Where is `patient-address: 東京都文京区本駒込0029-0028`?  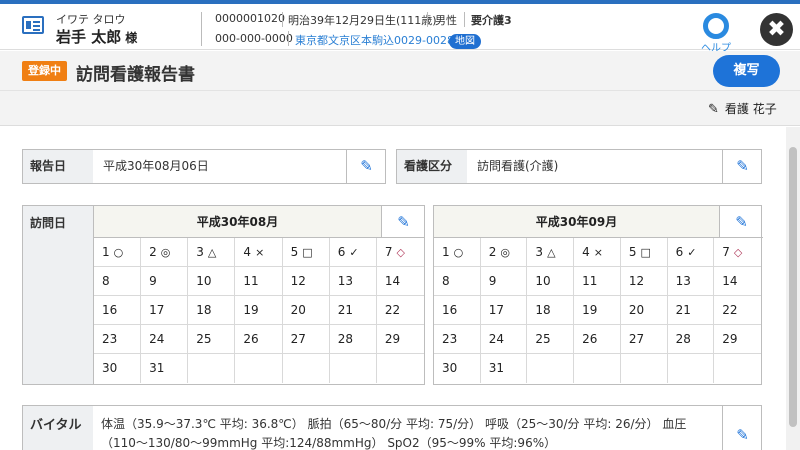
patient-address: 東京都文京区本駒込0029-0028 is located at coordinates (374, 40).